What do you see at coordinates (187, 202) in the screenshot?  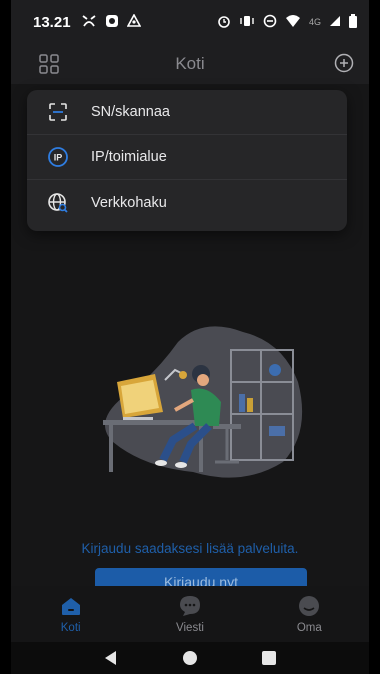 I see `menu-item-network-search: Verkkohaku` at bounding box center [187, 202].